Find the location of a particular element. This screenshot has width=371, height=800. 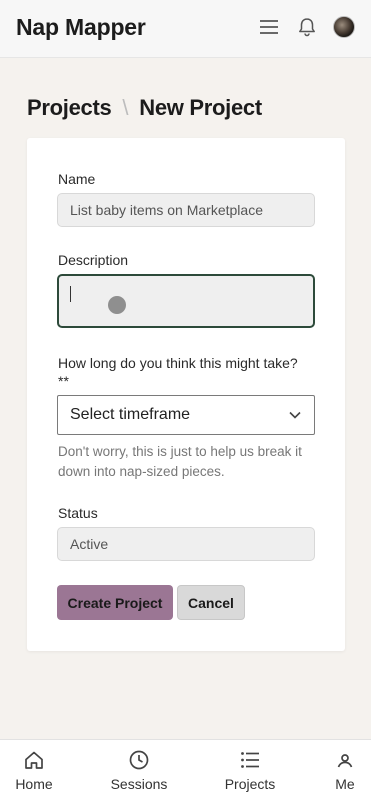

nav-item-home: Home is located at coordinates (34, 770).